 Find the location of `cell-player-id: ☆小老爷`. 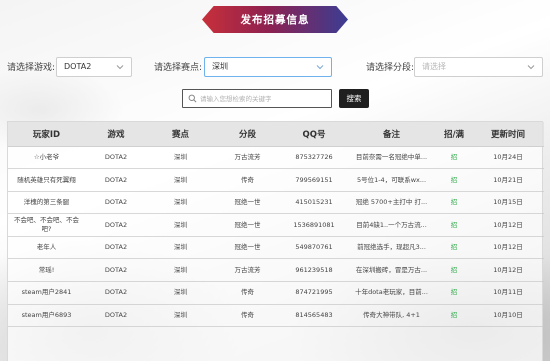

cell-player-id: ☆小老爷 is located at coordinates (46, 158).